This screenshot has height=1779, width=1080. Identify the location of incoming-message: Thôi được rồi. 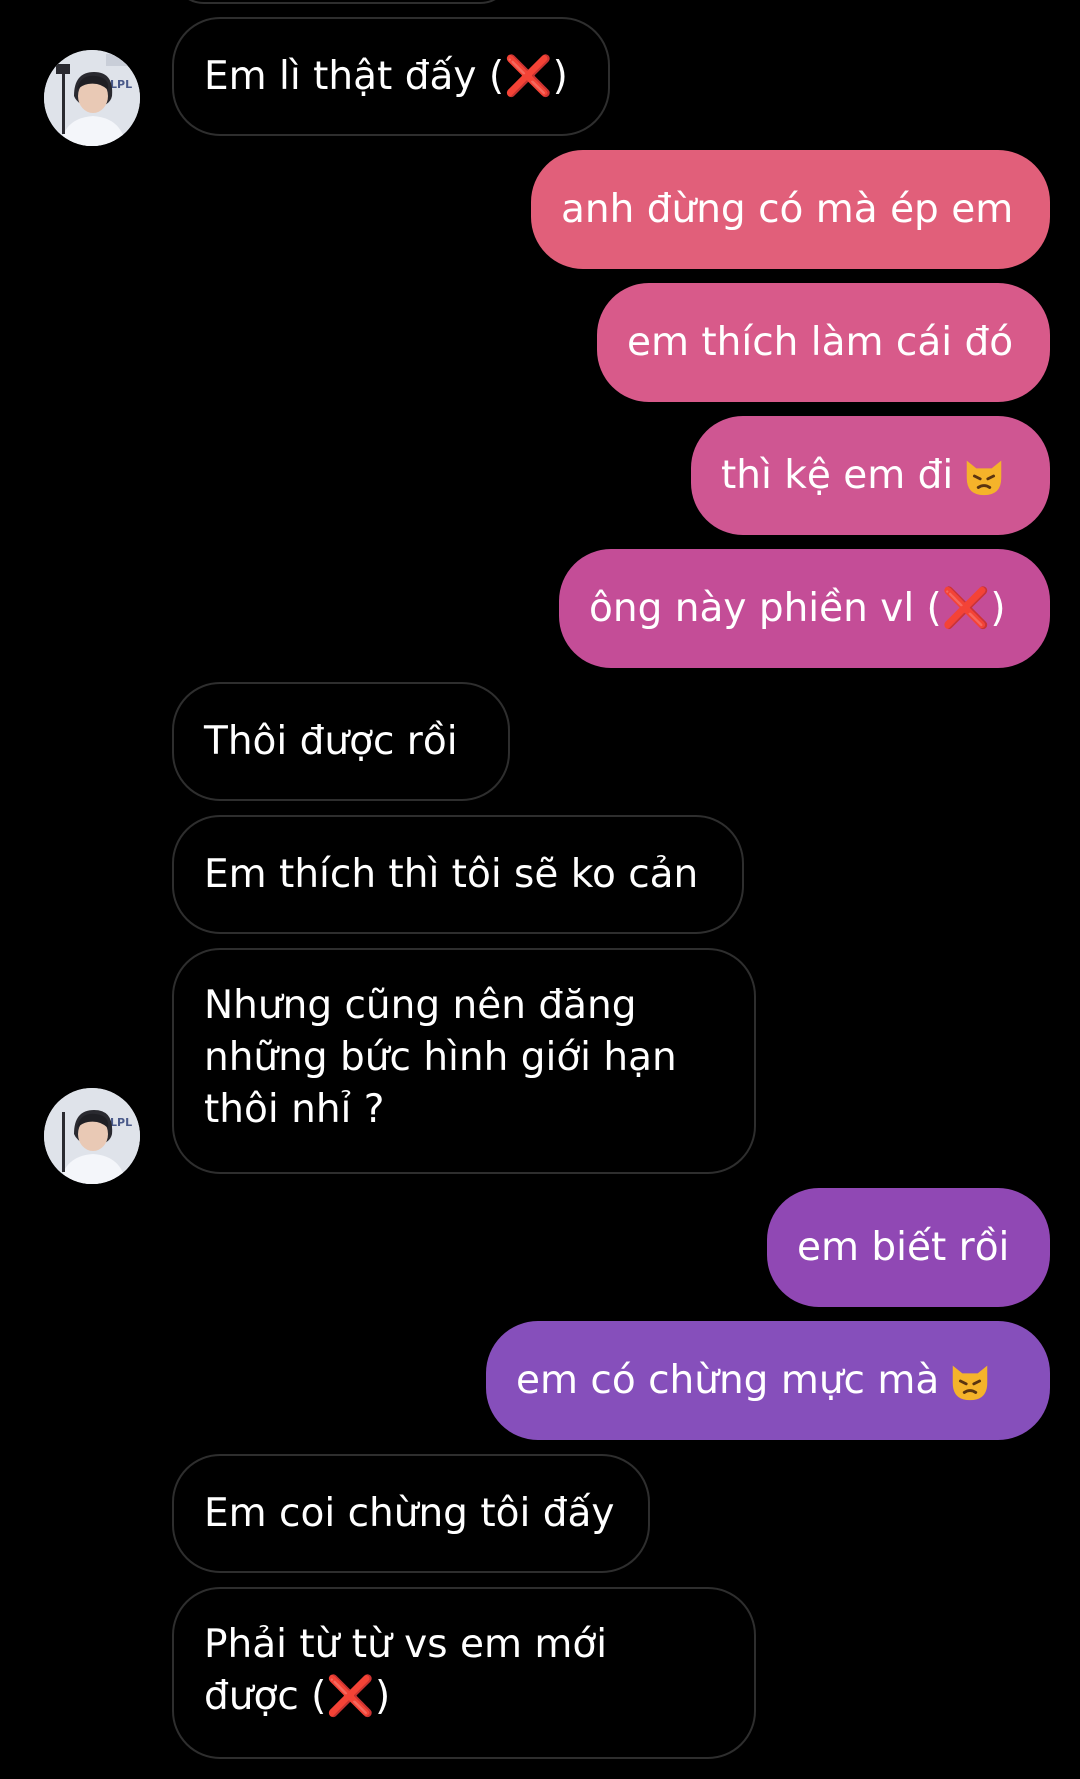
(341, 741).